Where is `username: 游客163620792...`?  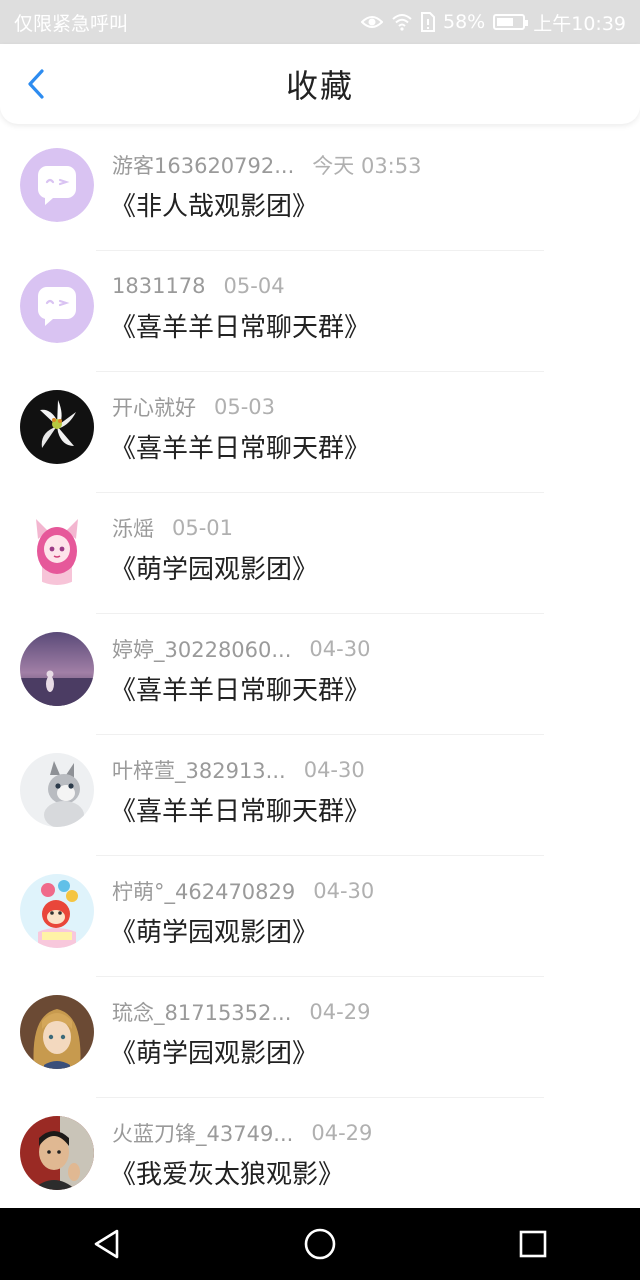
username: 游客163620792... is located at coordinates (203, 166).